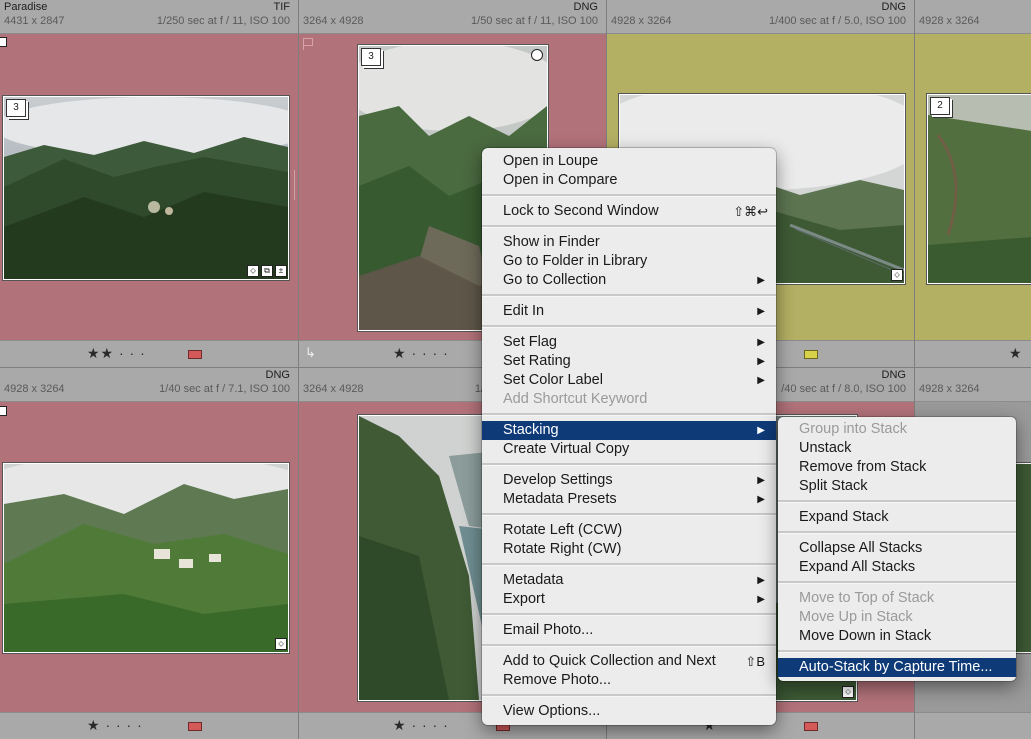 This screenshot has width=1031, height=739. I want to click on menu-set-flag: Set Flag ▶, so click(629, 342).